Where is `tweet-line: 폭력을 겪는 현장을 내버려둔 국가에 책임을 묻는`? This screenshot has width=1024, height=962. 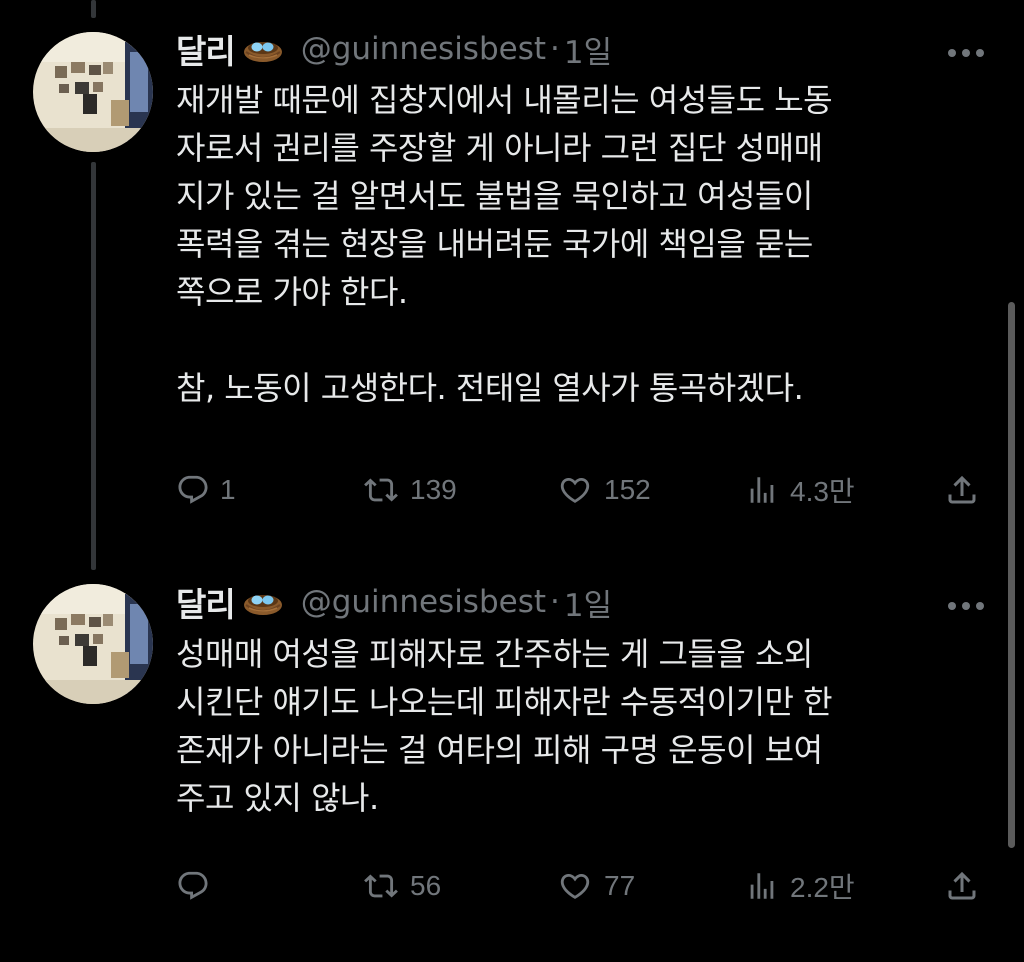
tweet-line: 폭력을 겪는 현장을 내버려둔 국가에 책임을 묻는 is located at coordinates (494, 244).